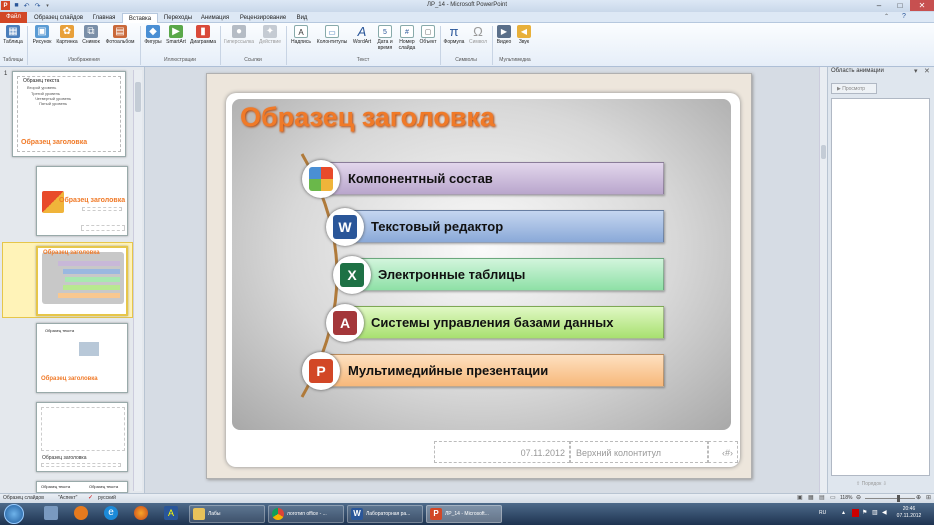 This screenshot has width=934, height=525. What do you see at coordinates (884, 512) in the screenshot?
I see `tray-volume-icon: ◀` at bounding box center [884, 512].